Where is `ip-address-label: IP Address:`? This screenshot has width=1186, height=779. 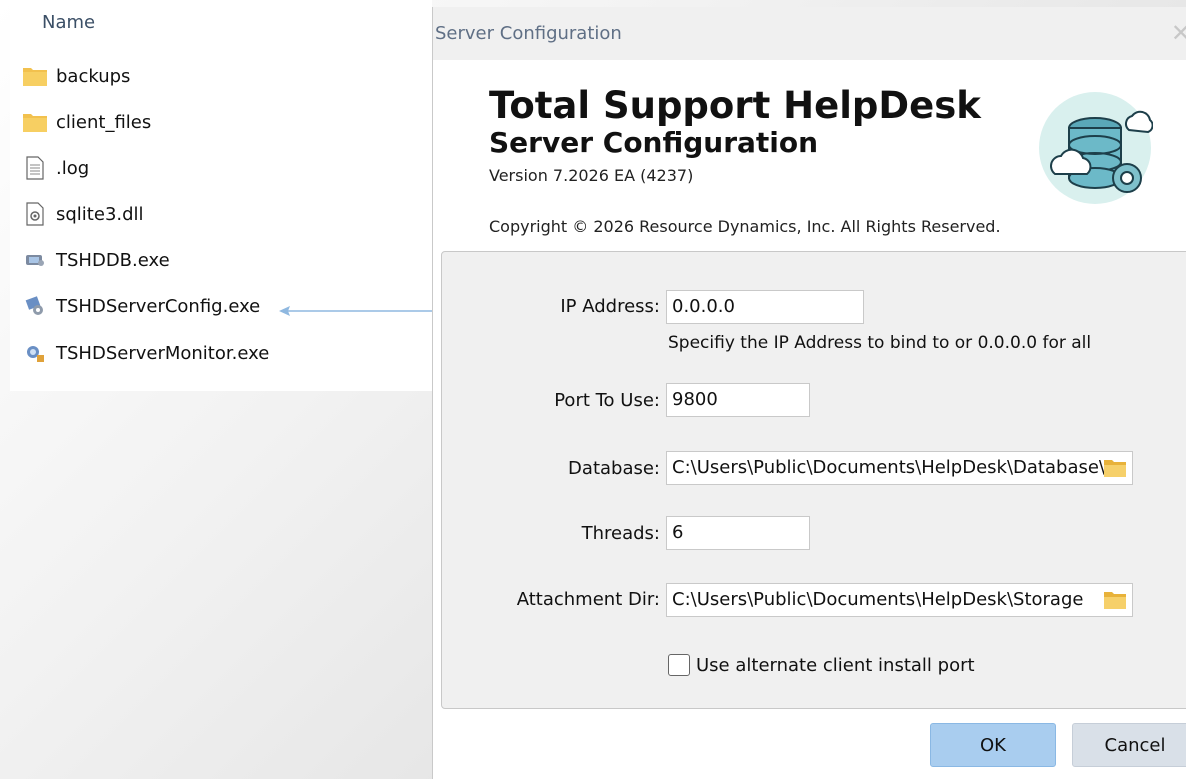 ip-address-label: IP Address: is located at coordinates (610, 306).